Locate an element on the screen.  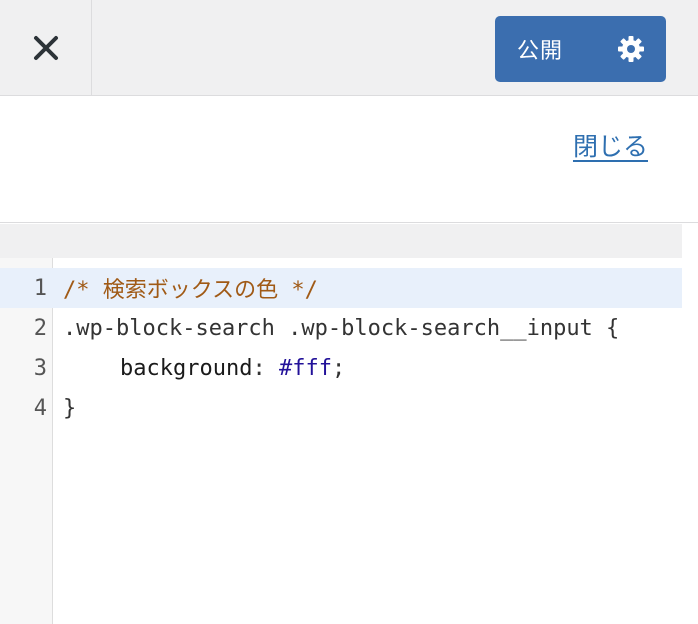
line-number: 2 is located at coordinates (40, 328).